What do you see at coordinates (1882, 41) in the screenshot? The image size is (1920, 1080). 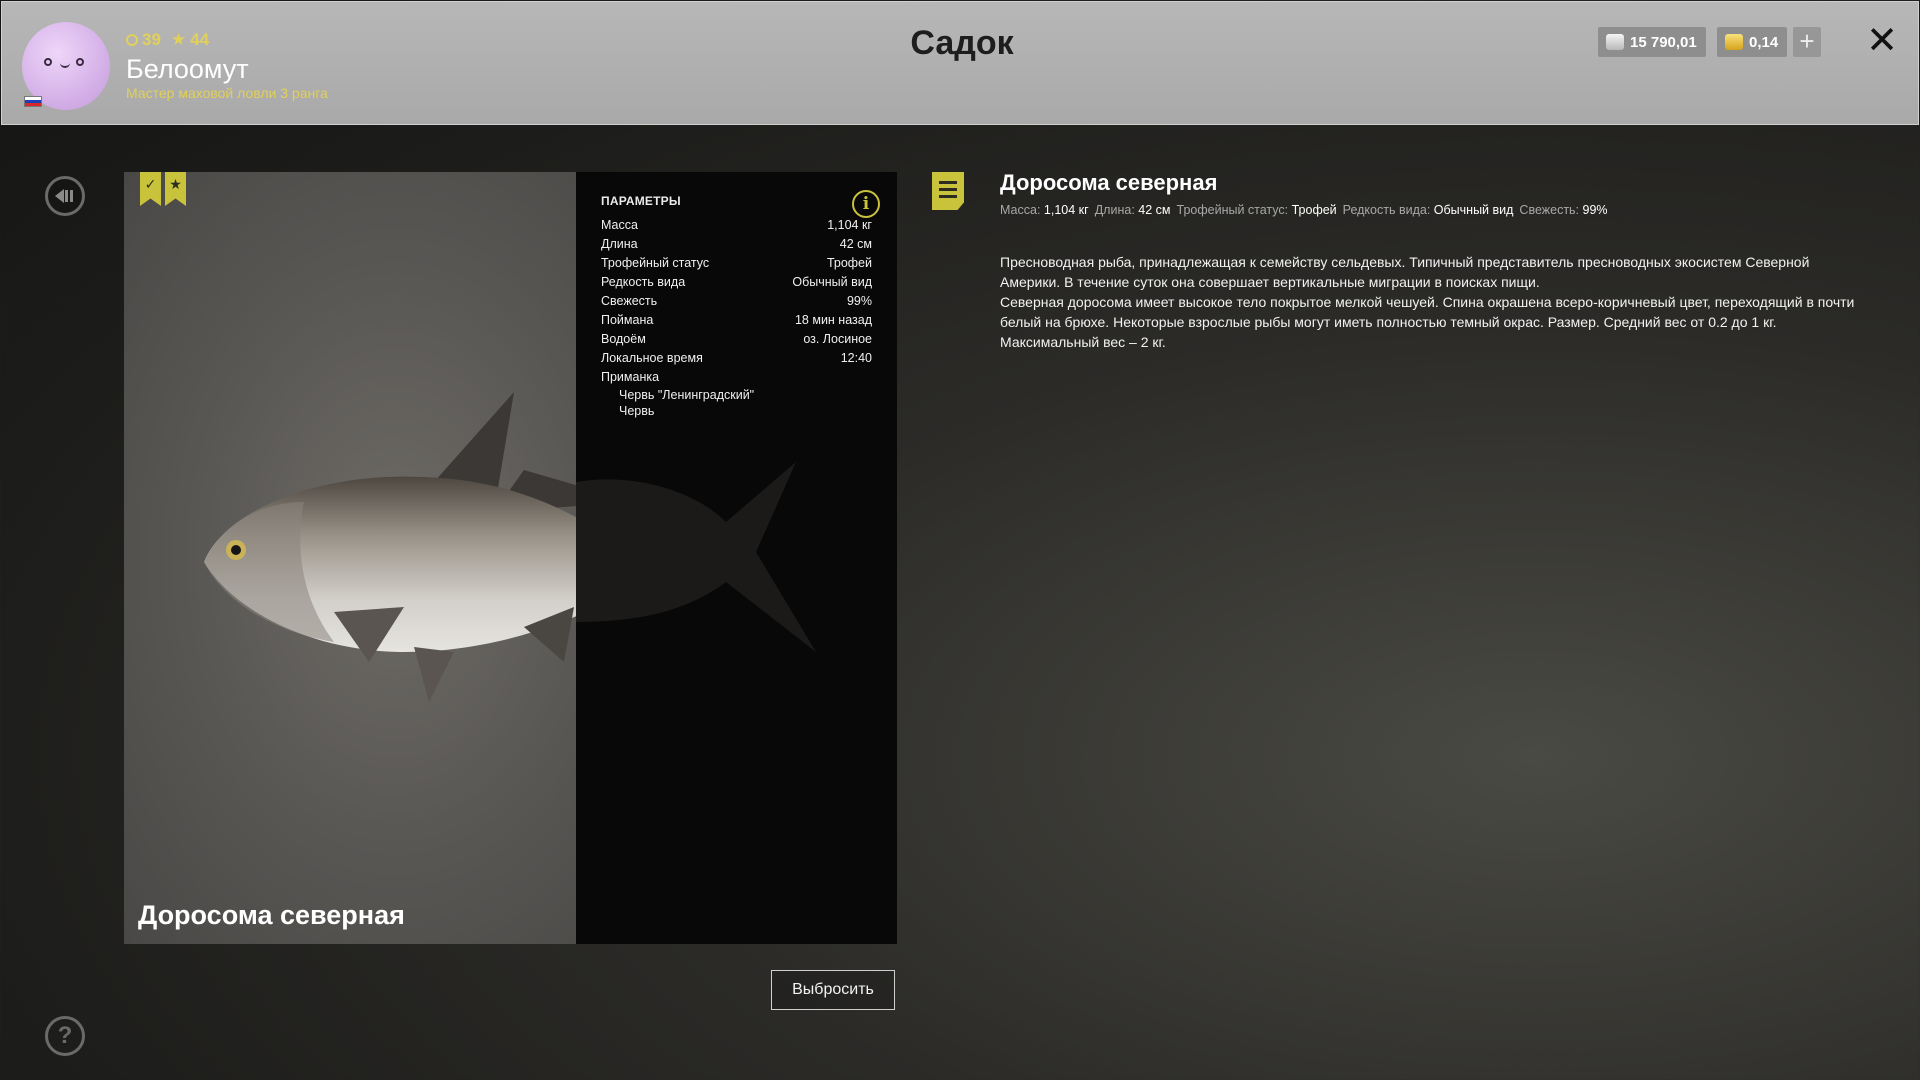 I see `close-button: ✕` at bounding box center [1882, 41].